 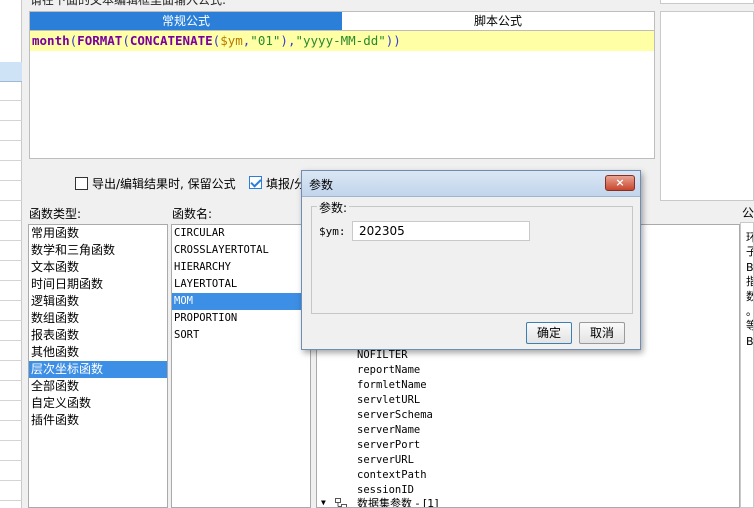 I want to click on keep-formula-label: 导出/编辑结果时, 保留公式, so click(x=164, y=184).